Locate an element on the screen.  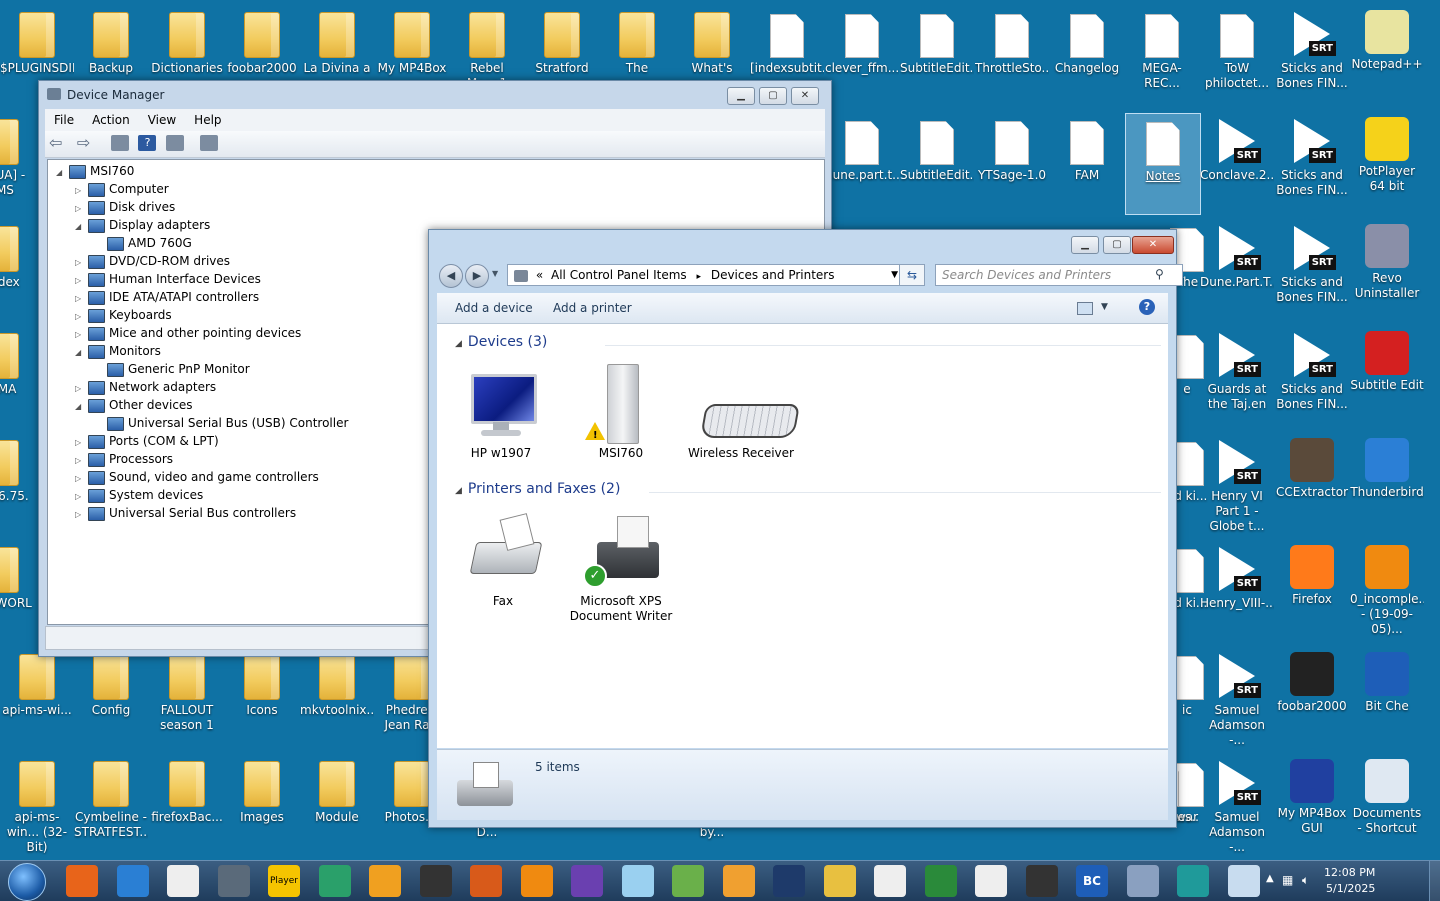
taskbar-document-icon is located at coordinates (991, 881).